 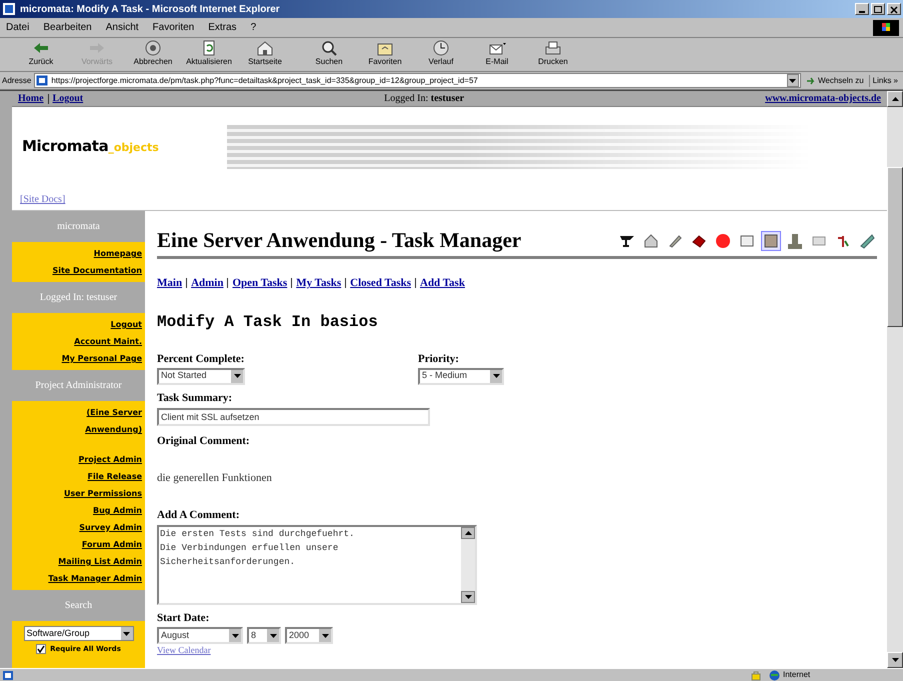 I want to click on nav-link: Admin, so click(x=207, y=283).